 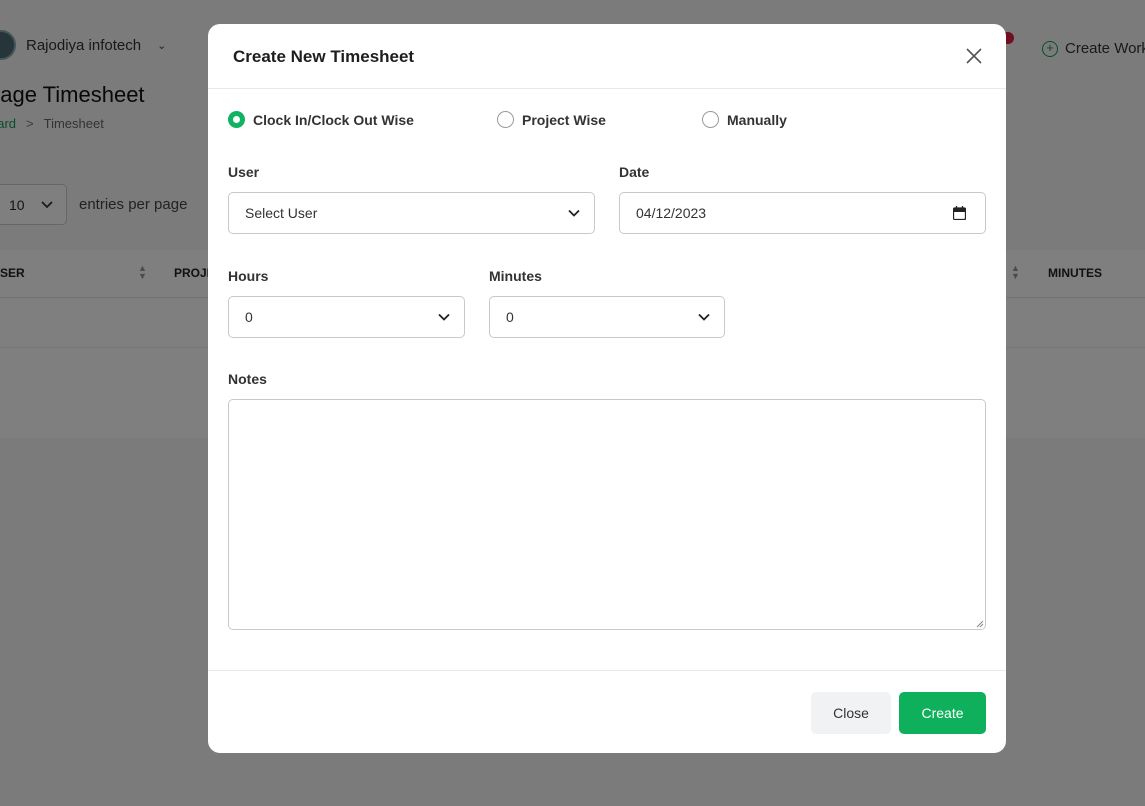 What do you see at coordinates (236, 119) in the screenshot?
I see `radio-checked-icon` at bounding box center [236, 119].